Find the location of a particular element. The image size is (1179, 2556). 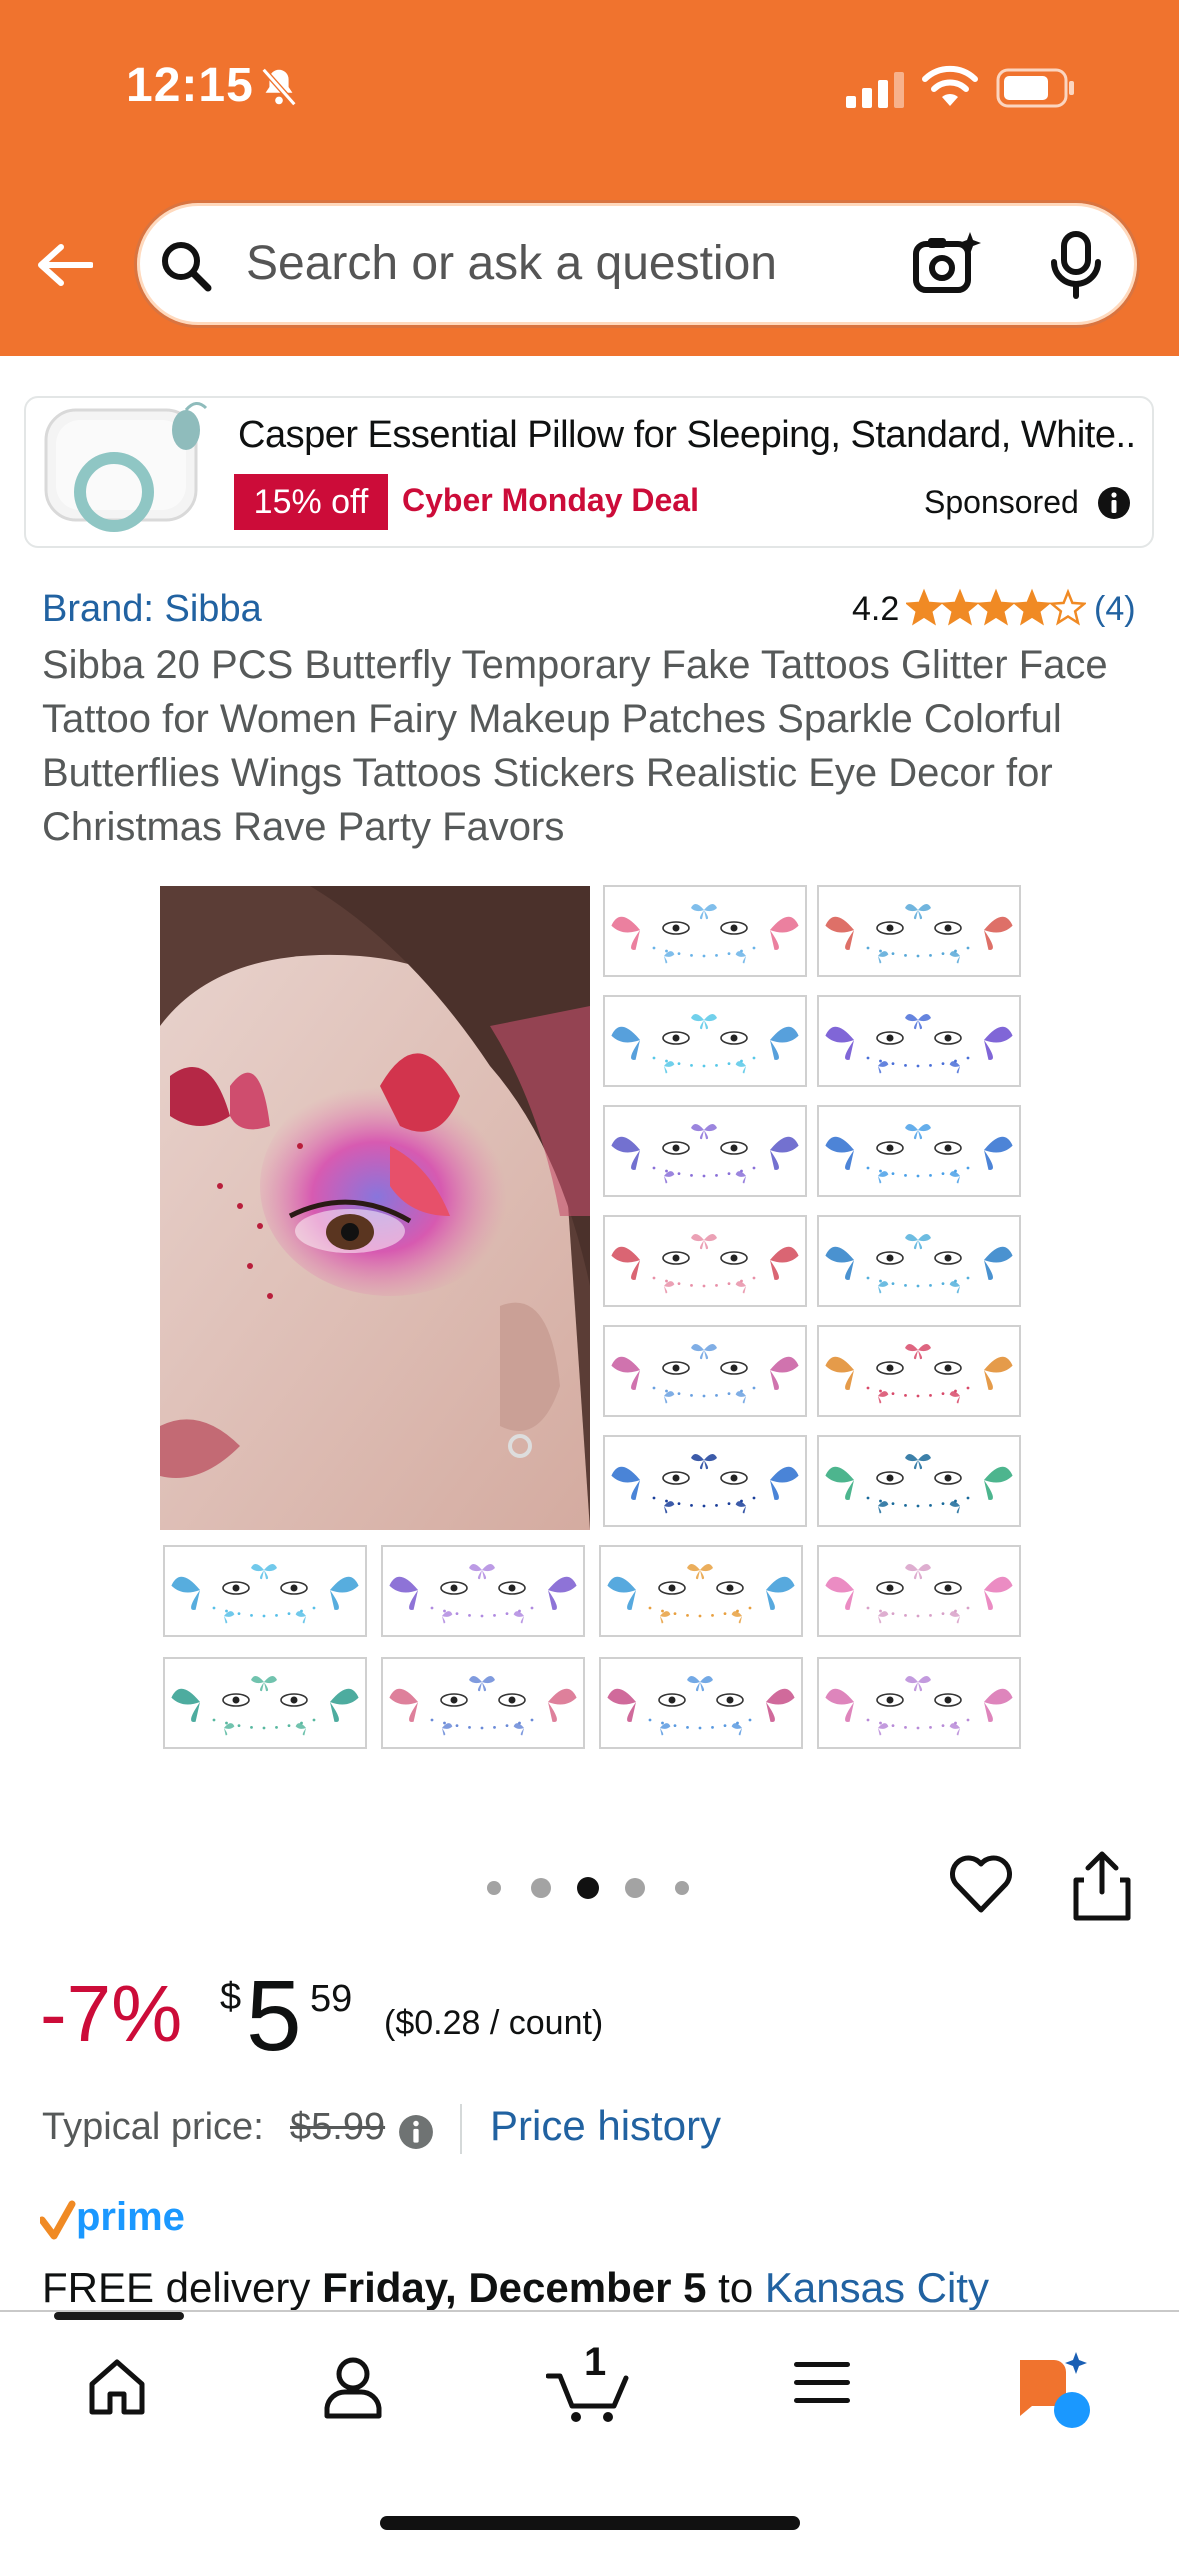

search-icon is located at coordinates (187, 267).